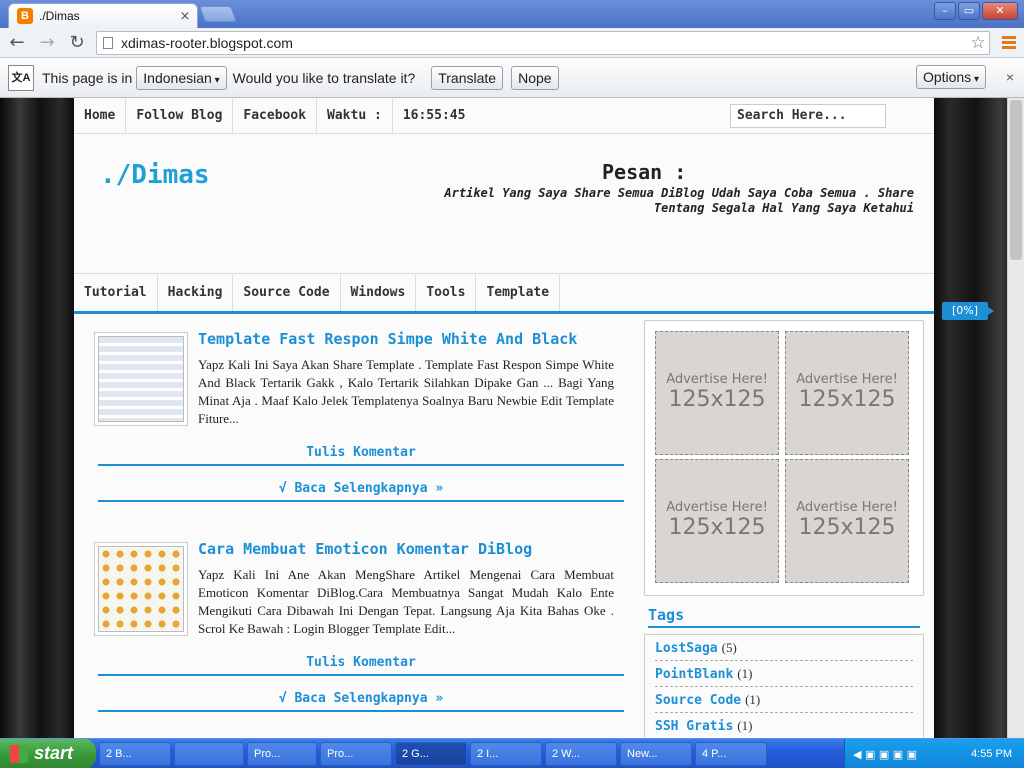 The image size is (1024, 768). I want to click on start-button: start, so click(48, 753).